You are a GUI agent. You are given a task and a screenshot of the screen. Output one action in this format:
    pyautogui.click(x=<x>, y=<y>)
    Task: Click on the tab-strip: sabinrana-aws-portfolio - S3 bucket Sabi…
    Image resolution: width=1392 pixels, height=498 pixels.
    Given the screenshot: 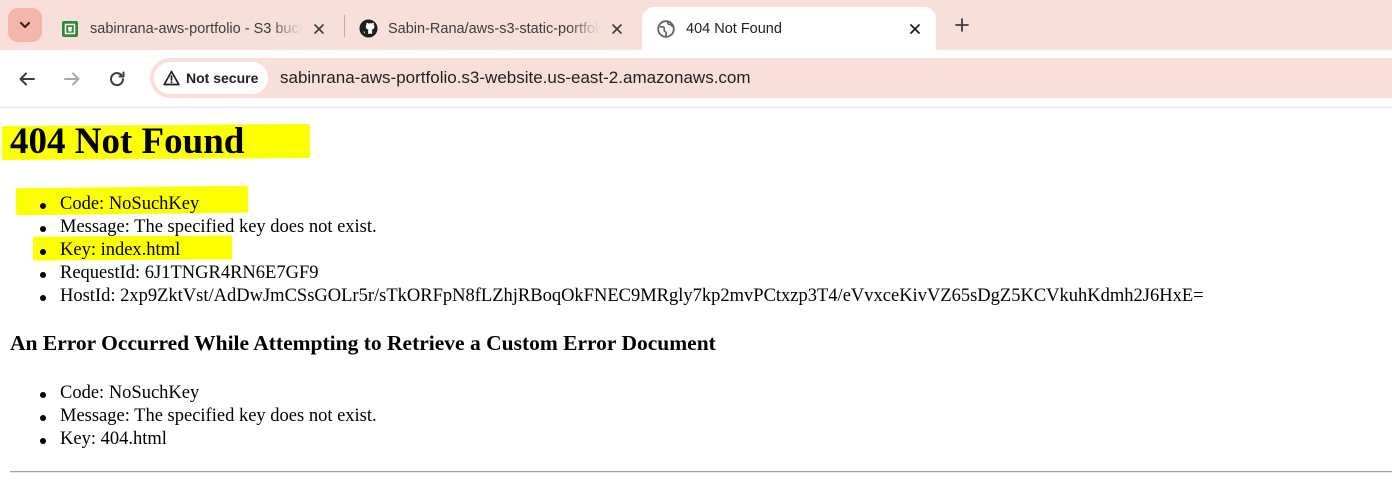 What is the action you would take?
    pyautogui.click(x=696, y=25)
    